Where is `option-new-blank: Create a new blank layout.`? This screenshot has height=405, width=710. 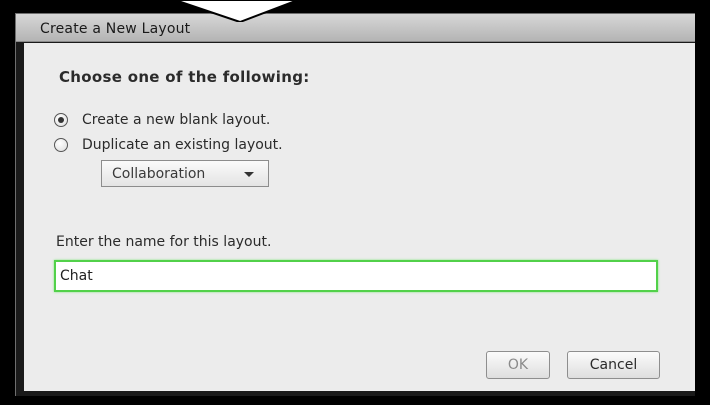 option-new-blank: Create a new blank layout. is located at coordinates (162, 120).